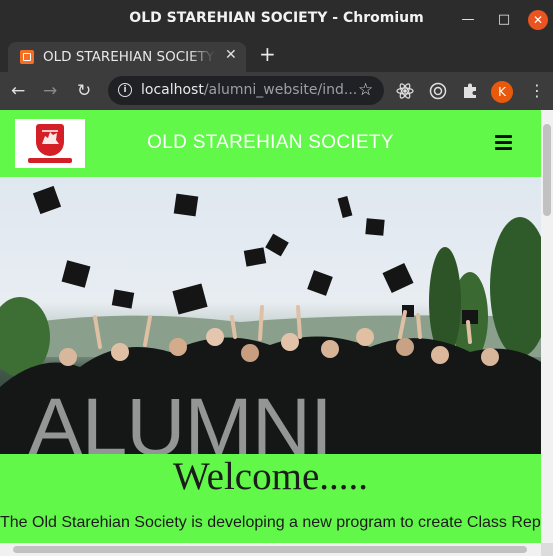 This screenshot has width=553, height=556. I want to click on window-titlebar: OLD STAREHIAN SOCIETY - Chromium — □ ✕, so click(276, 19).